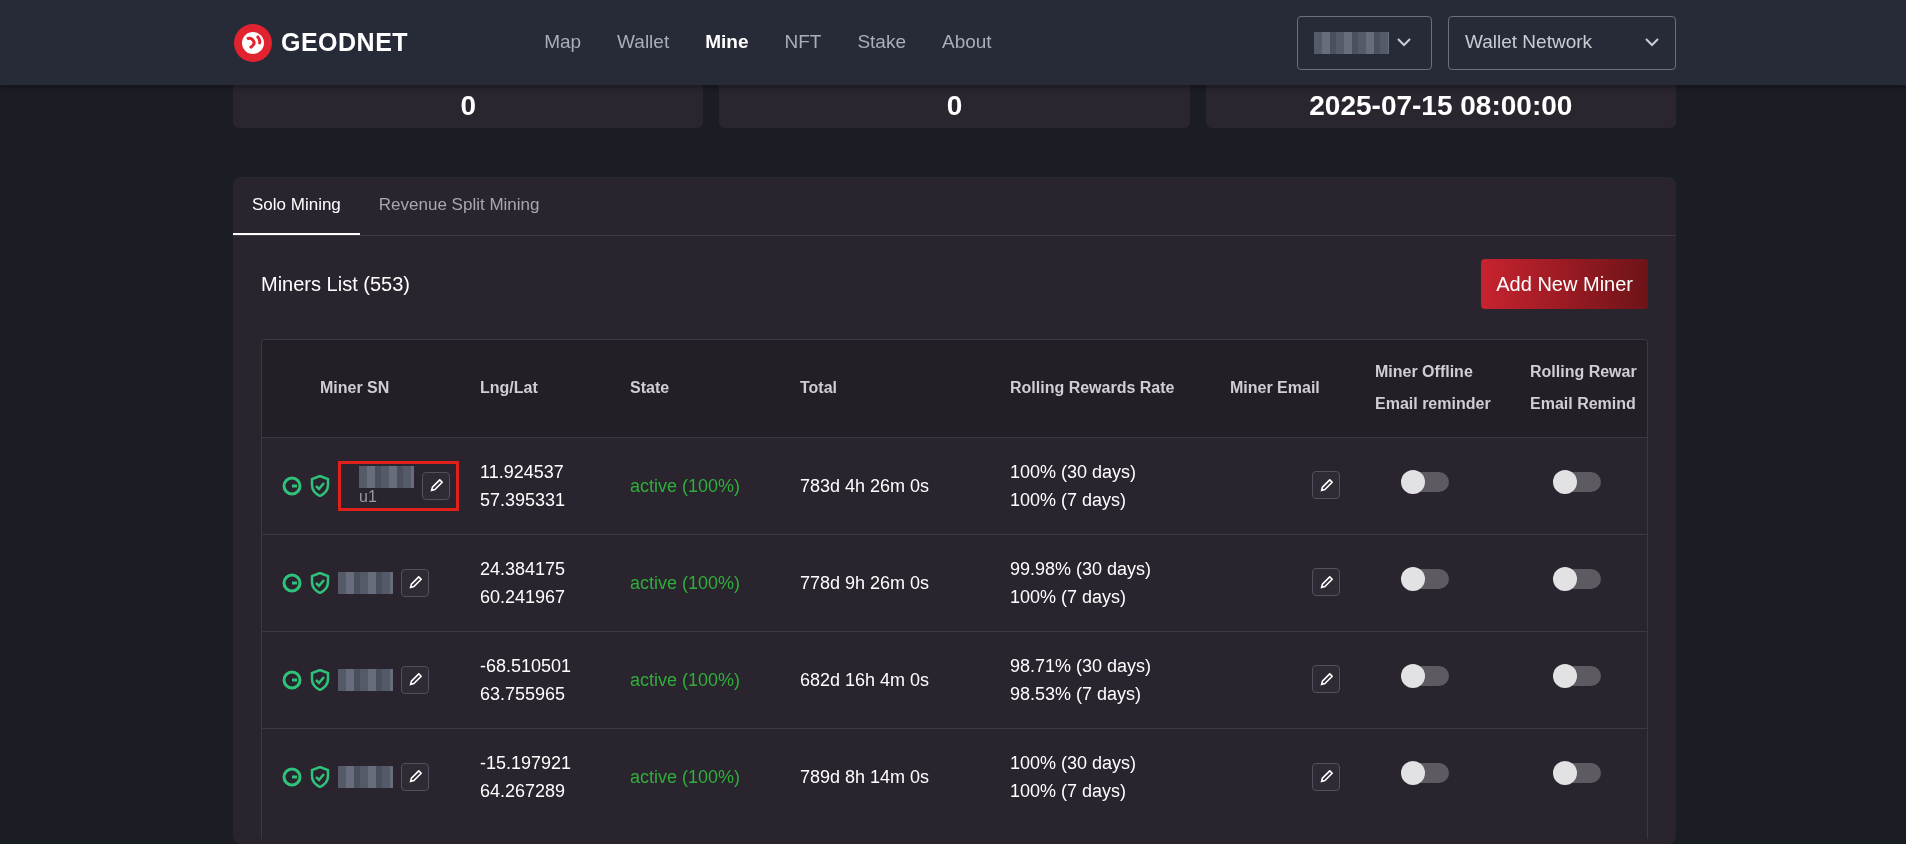  I want to click on latitude: 60.241967, so click(523, 597).